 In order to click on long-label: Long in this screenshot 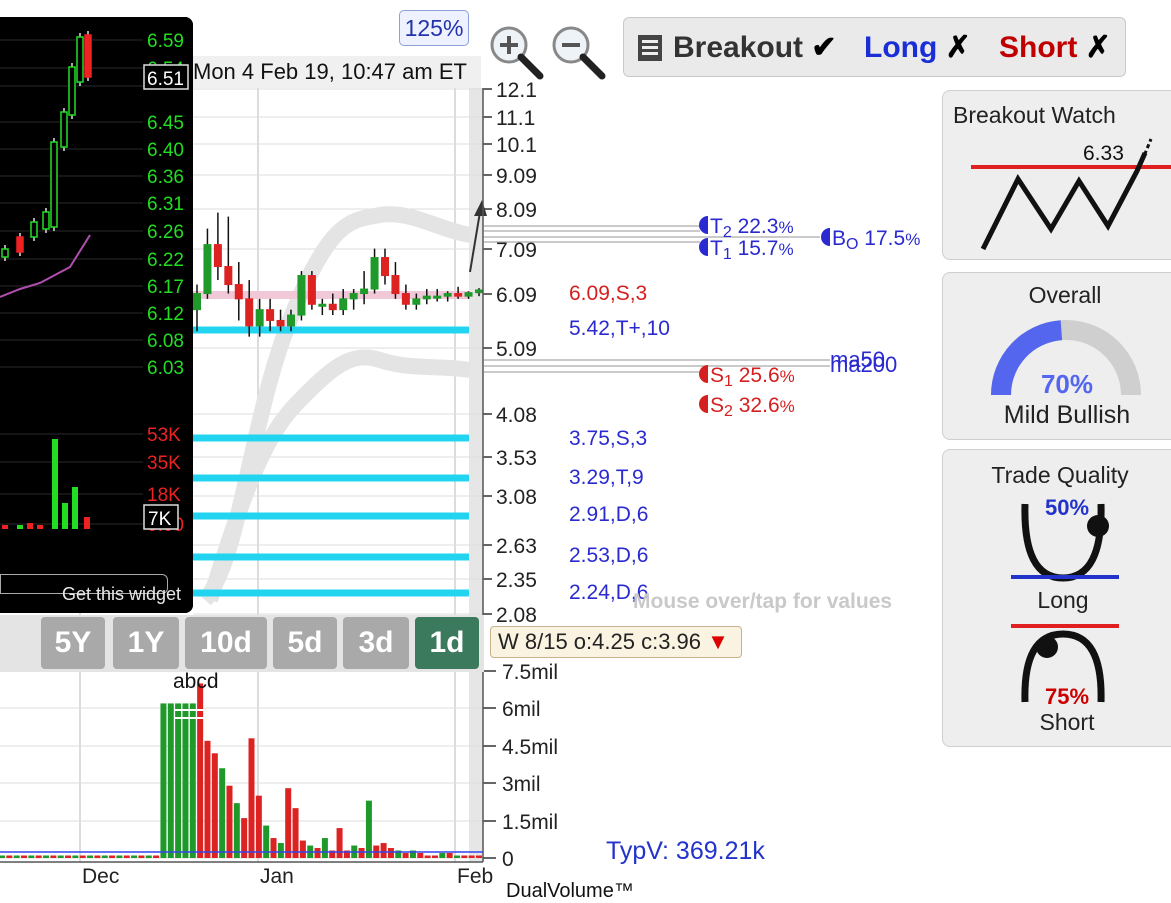, I will do `click(901, 47)`.